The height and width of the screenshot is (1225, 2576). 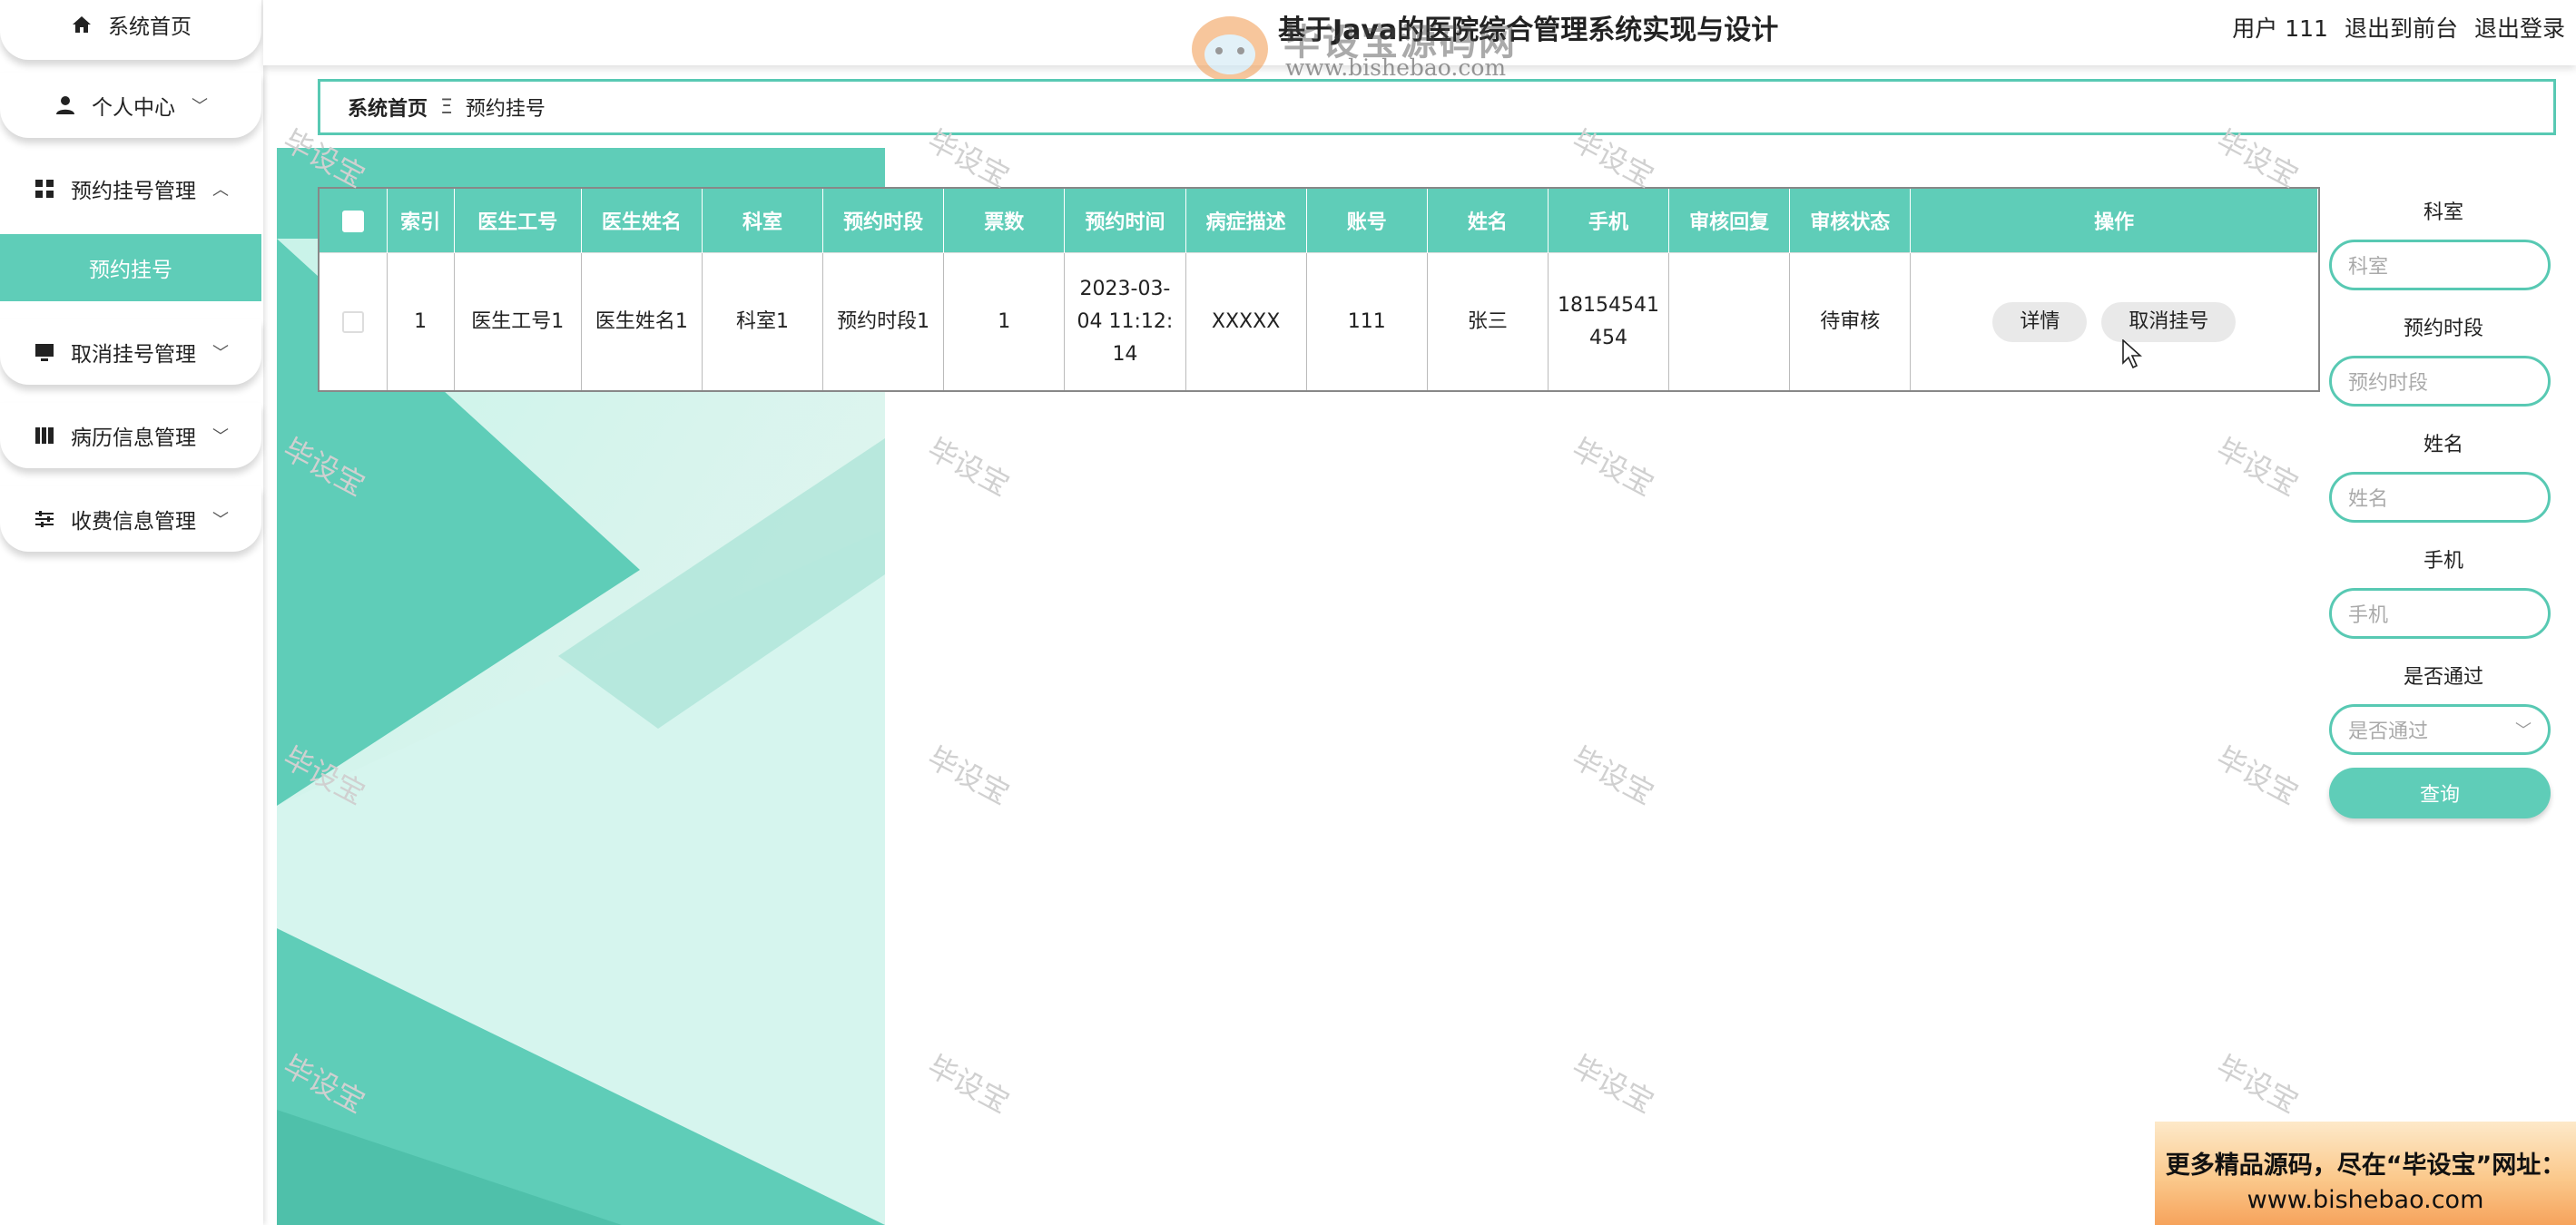 I want to click on chevron-up-icon: ︿, so click(x=220, y=190).